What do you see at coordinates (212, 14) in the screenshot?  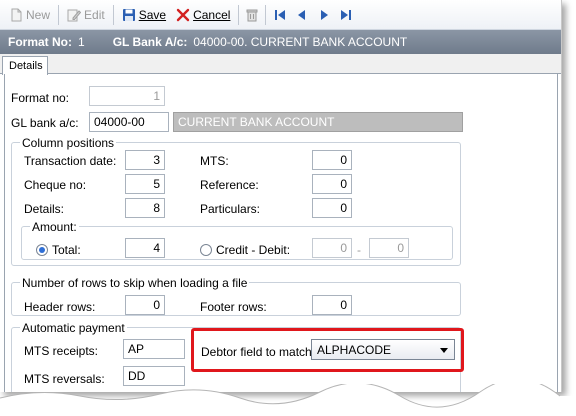 I see `cancel-label: Cancel` at bounding box center [212, 14].